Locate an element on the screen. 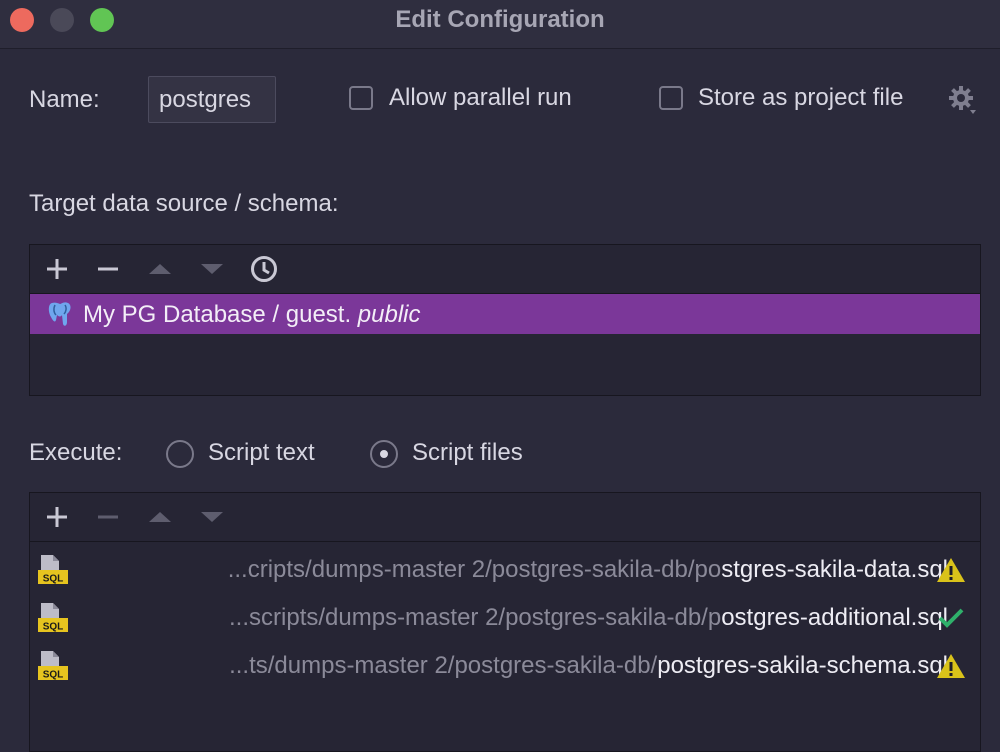 The width and height of the screenshot is (1000, 752). allow-parallel-checkbox is located at coordinates (361, 98).